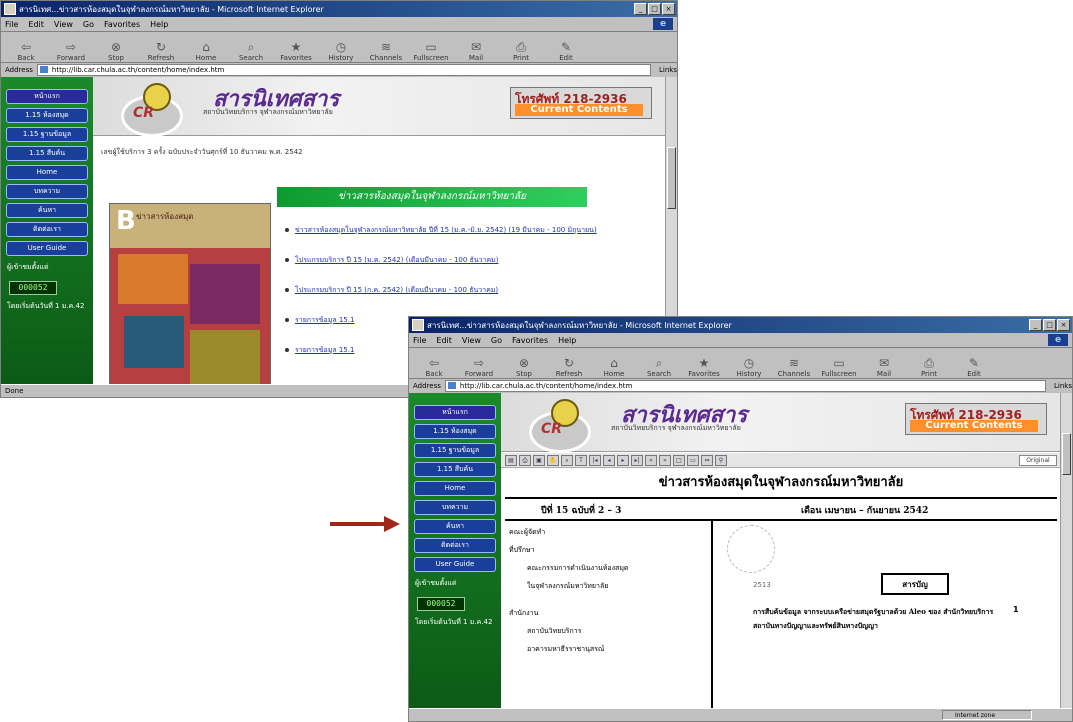  What do you see at coordinates (553, 460) in the screenshot?
I see `hand-tool-icon: ✋` at bounding box center [553, 460].